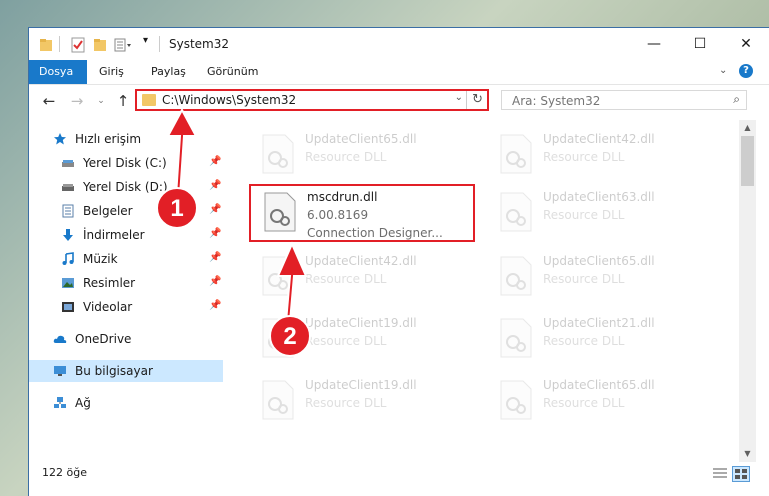  I want to click on back-arrow-icon: ←, so click(49, 101).